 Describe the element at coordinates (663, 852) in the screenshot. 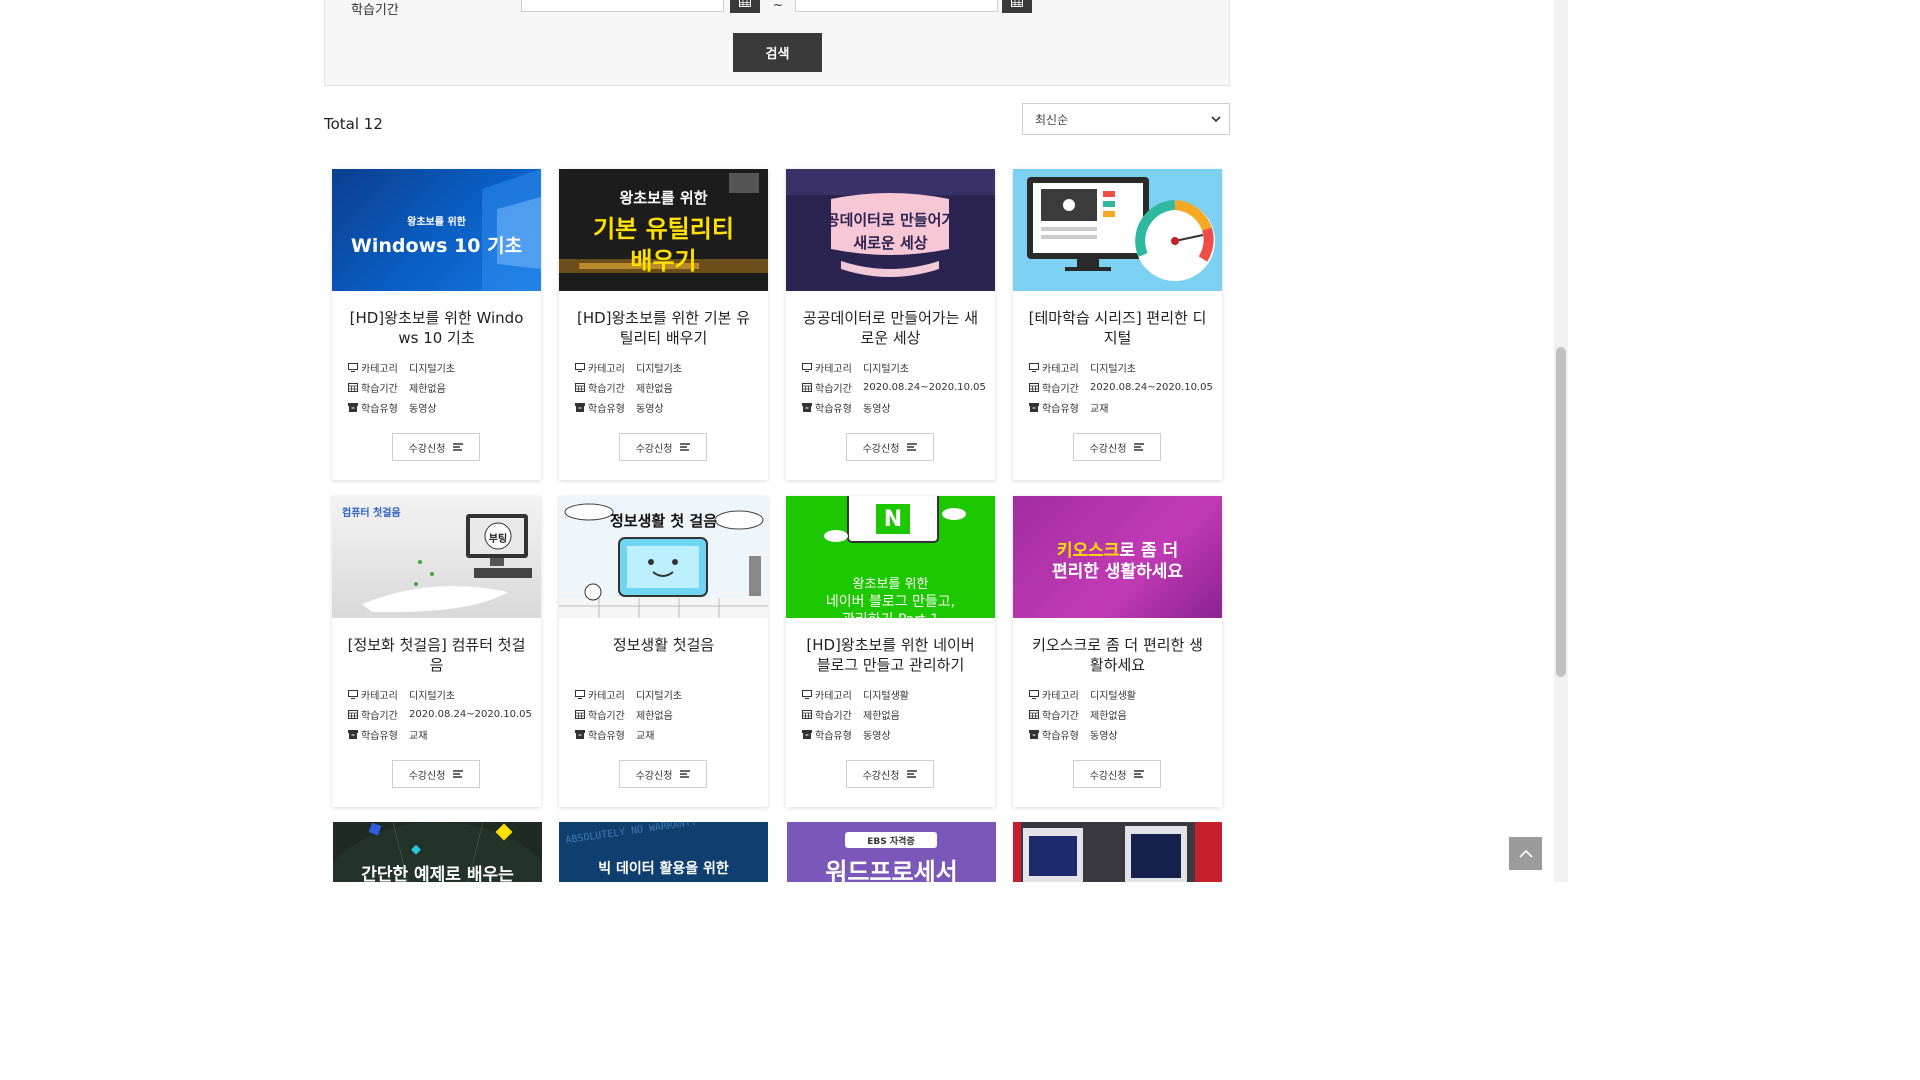

I see `course-thumbnail: ABSOLUTELY NO WARRANTY 빅 데이터 활용을 위한` at that location.